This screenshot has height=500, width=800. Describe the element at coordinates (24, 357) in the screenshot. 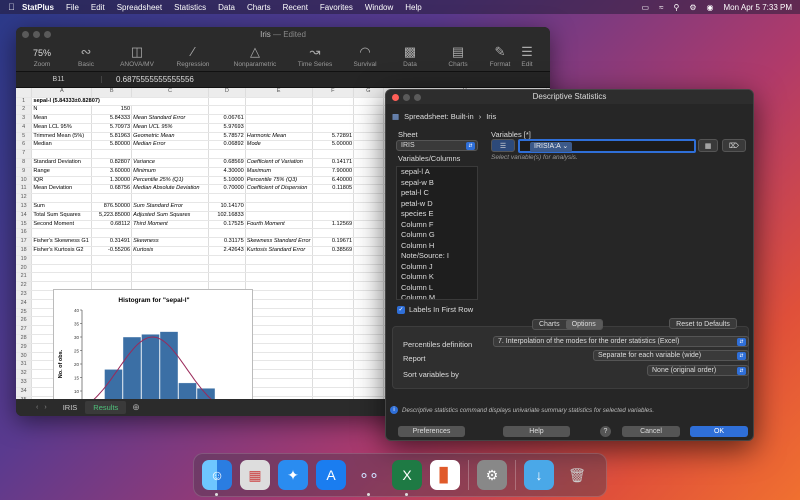

I see `row-header: 30` at that location.